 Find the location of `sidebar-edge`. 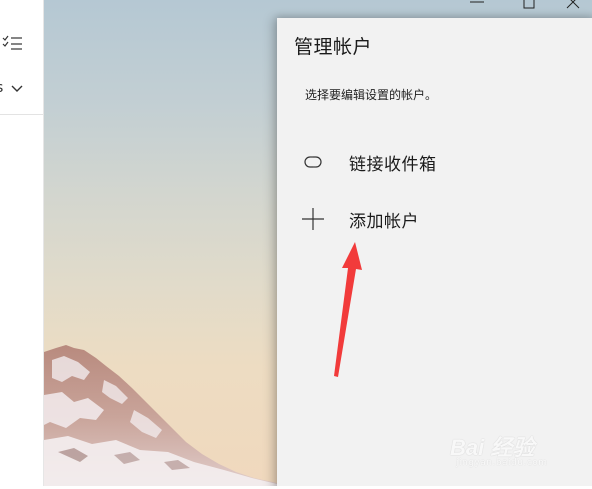

sidebar-edge is located at coordinates (43, 244).